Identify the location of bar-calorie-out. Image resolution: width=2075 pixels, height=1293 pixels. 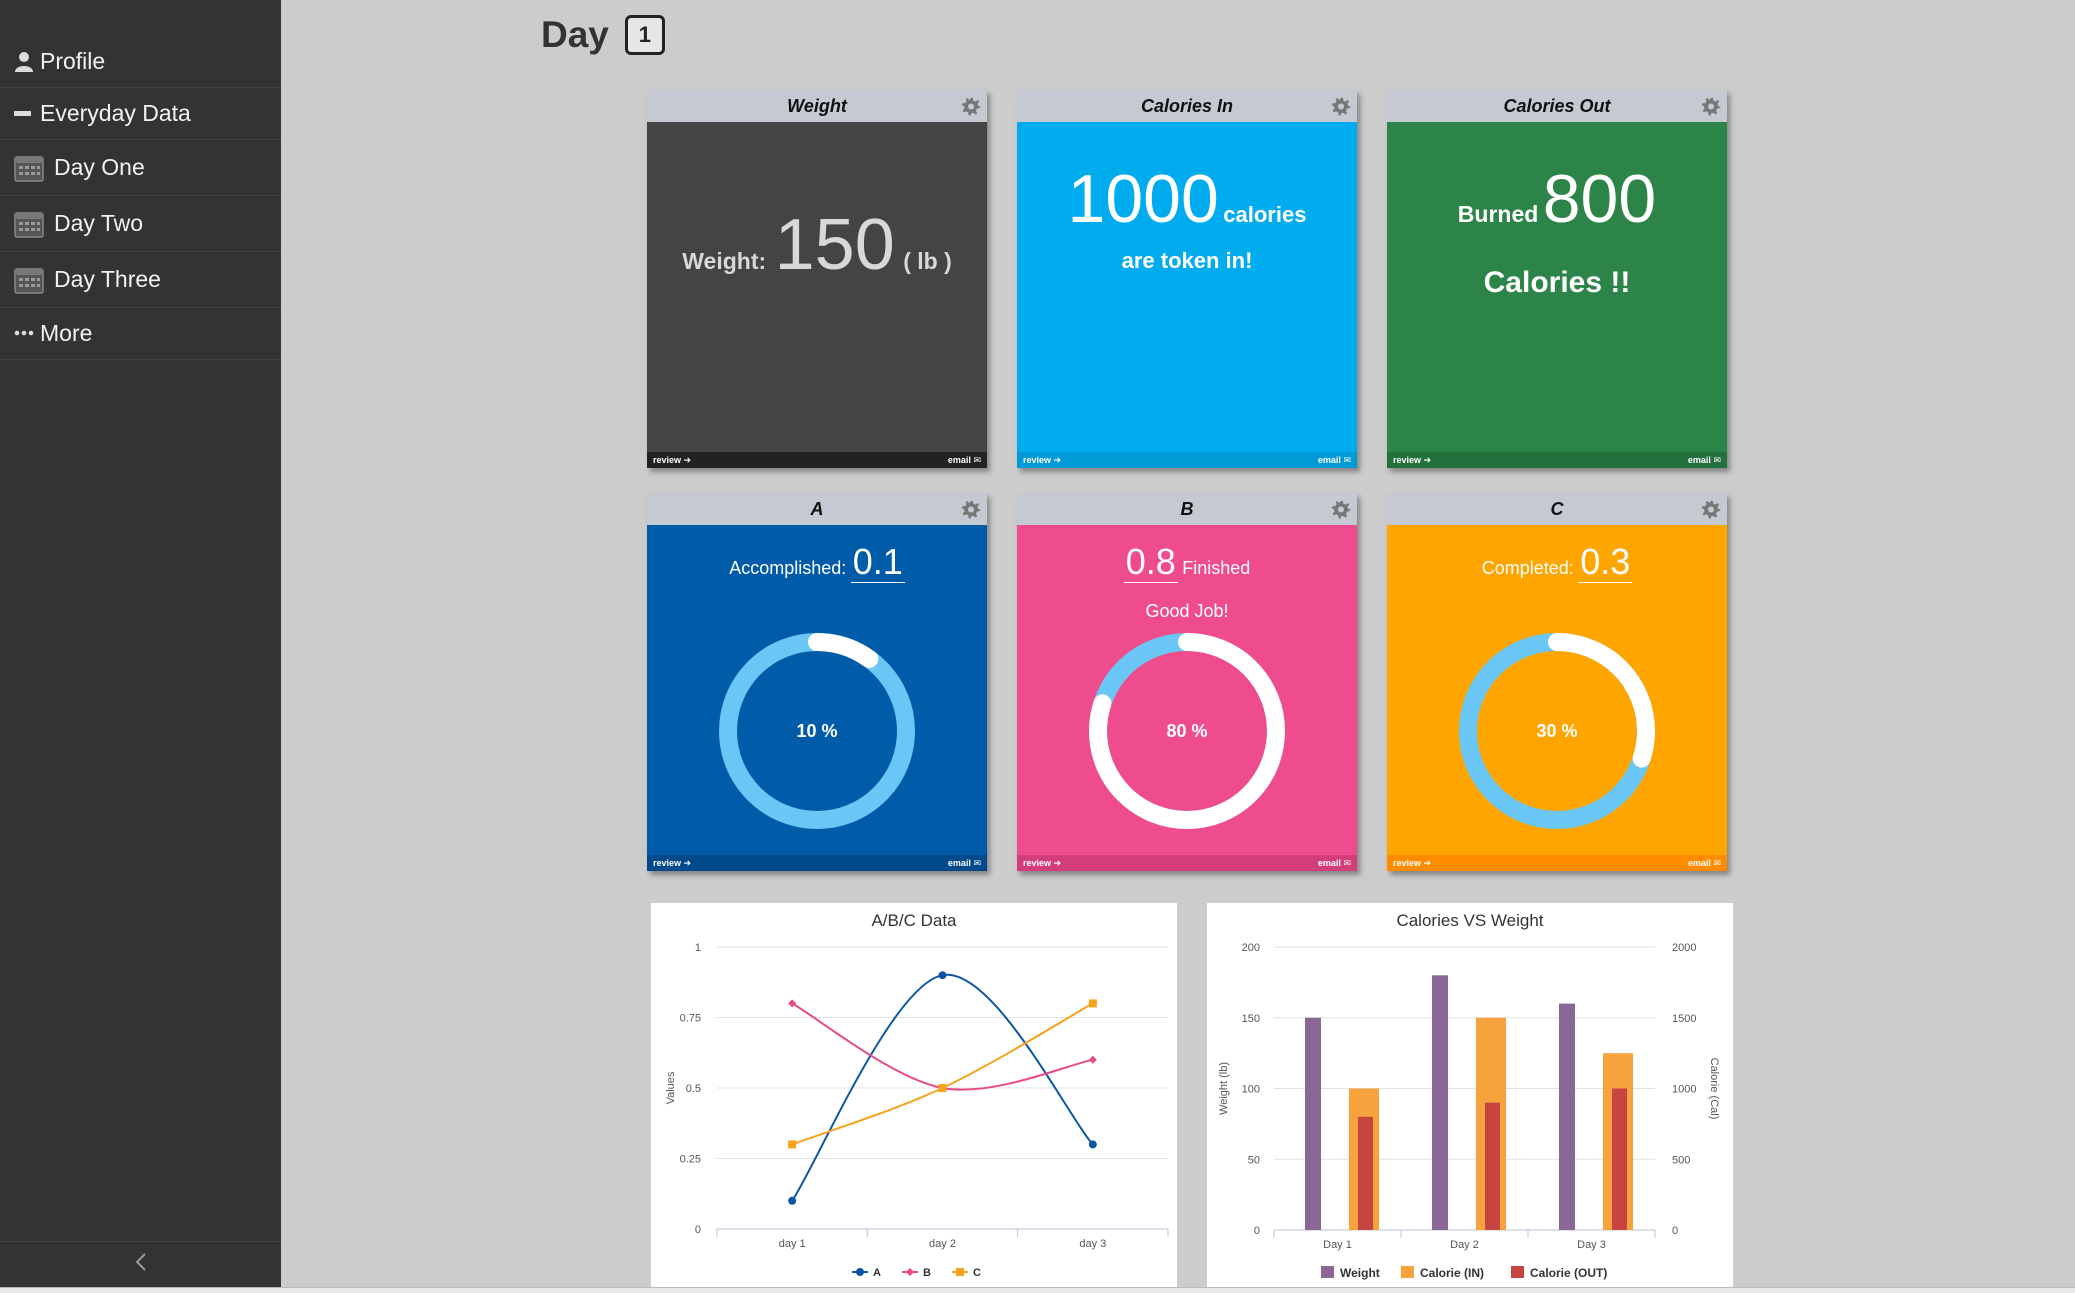
(1619, 1159).